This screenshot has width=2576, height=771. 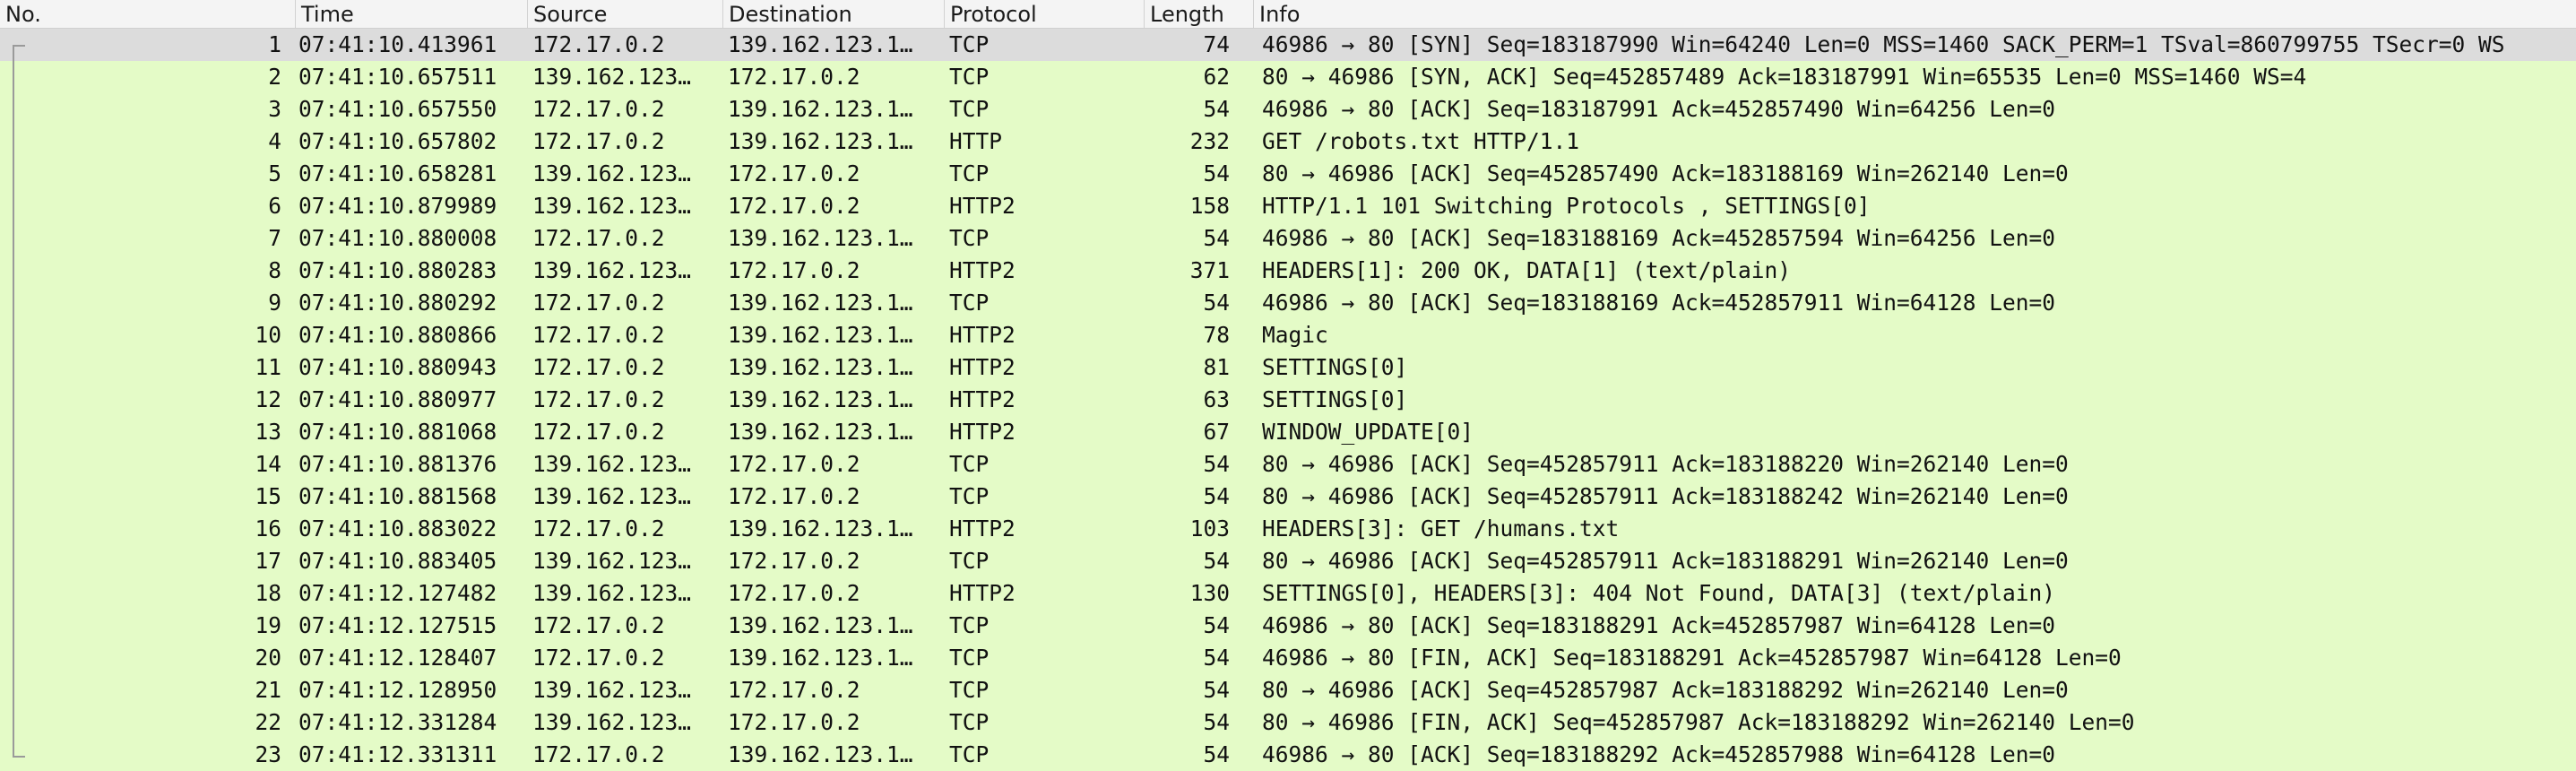 What do you see at coordinates (274, 77) in the screenshot?
I see `packet-number: 2` at bounding box center [274, 77].